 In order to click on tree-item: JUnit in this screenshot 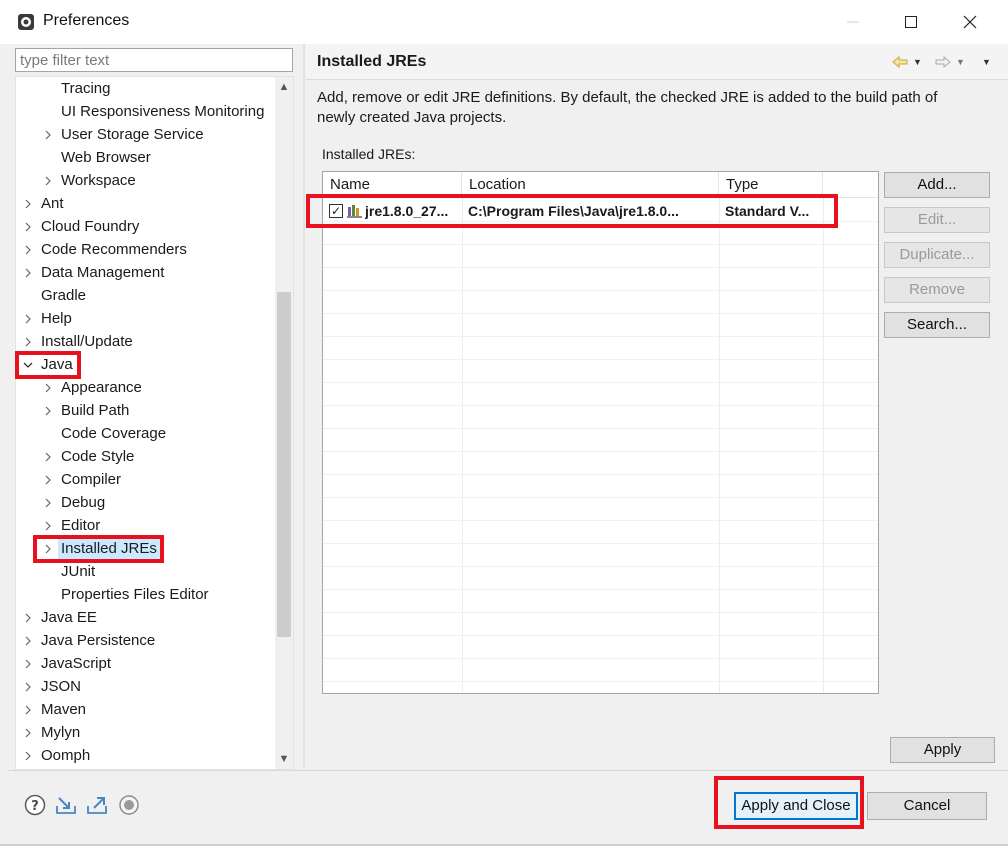, I will do `click(145, 571)`.